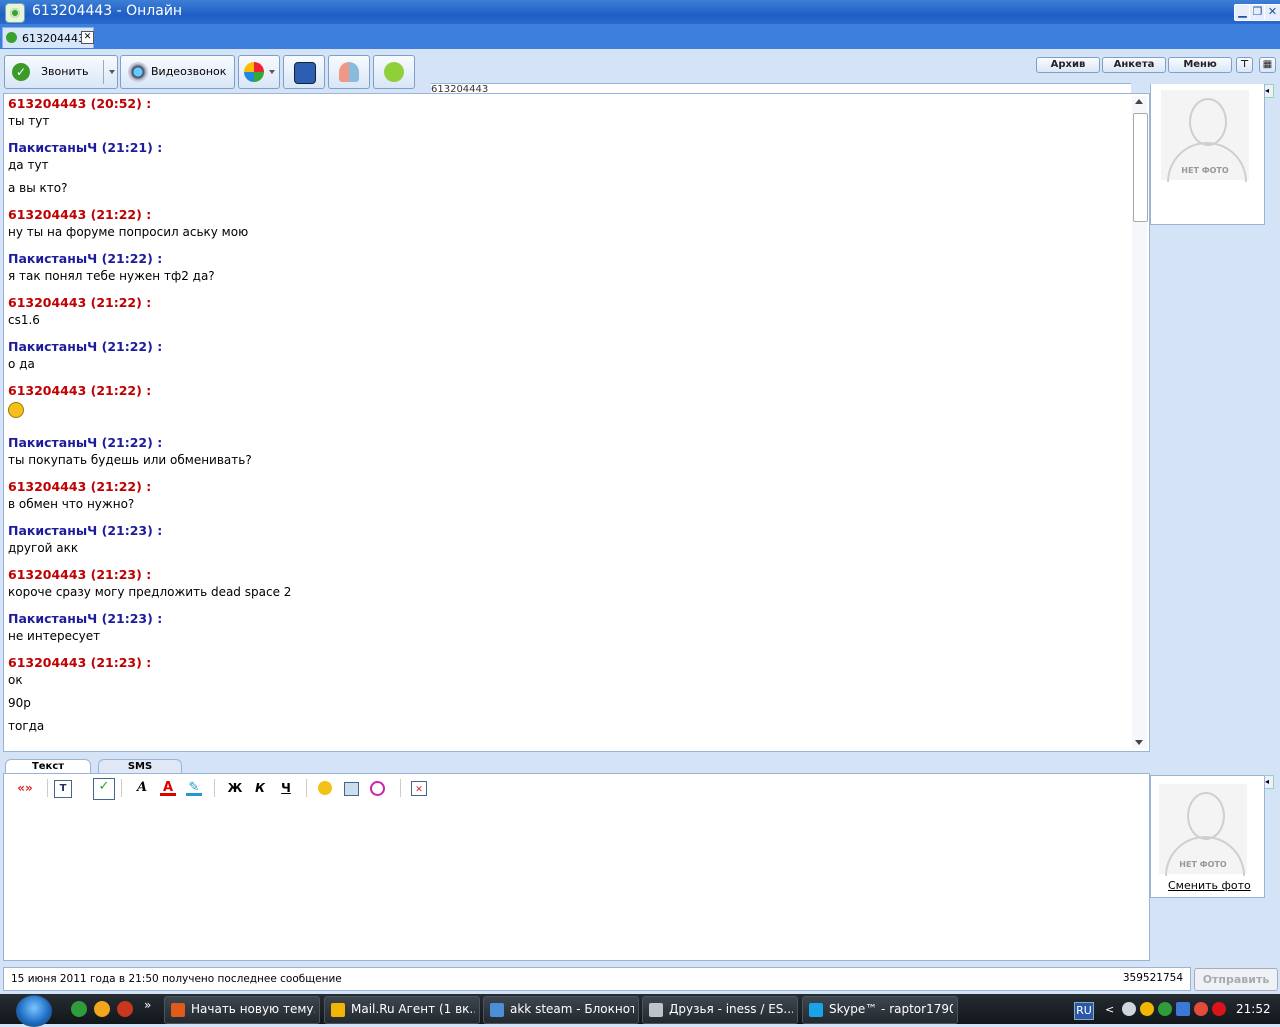  I want to click on tray-expand-icon: <, so click(1109, 1009).